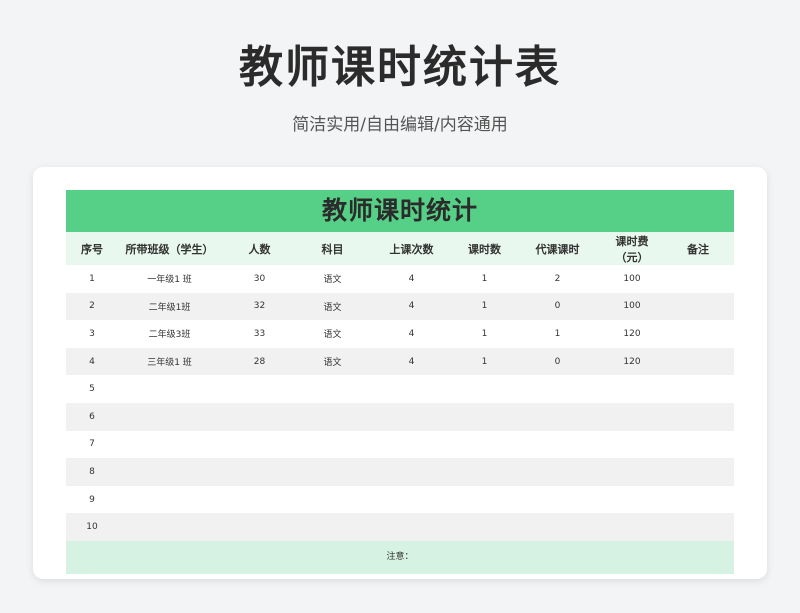 This screenshot has height=613, width=800. I want to click on header-cell: 代课课时, so click(557, 248).